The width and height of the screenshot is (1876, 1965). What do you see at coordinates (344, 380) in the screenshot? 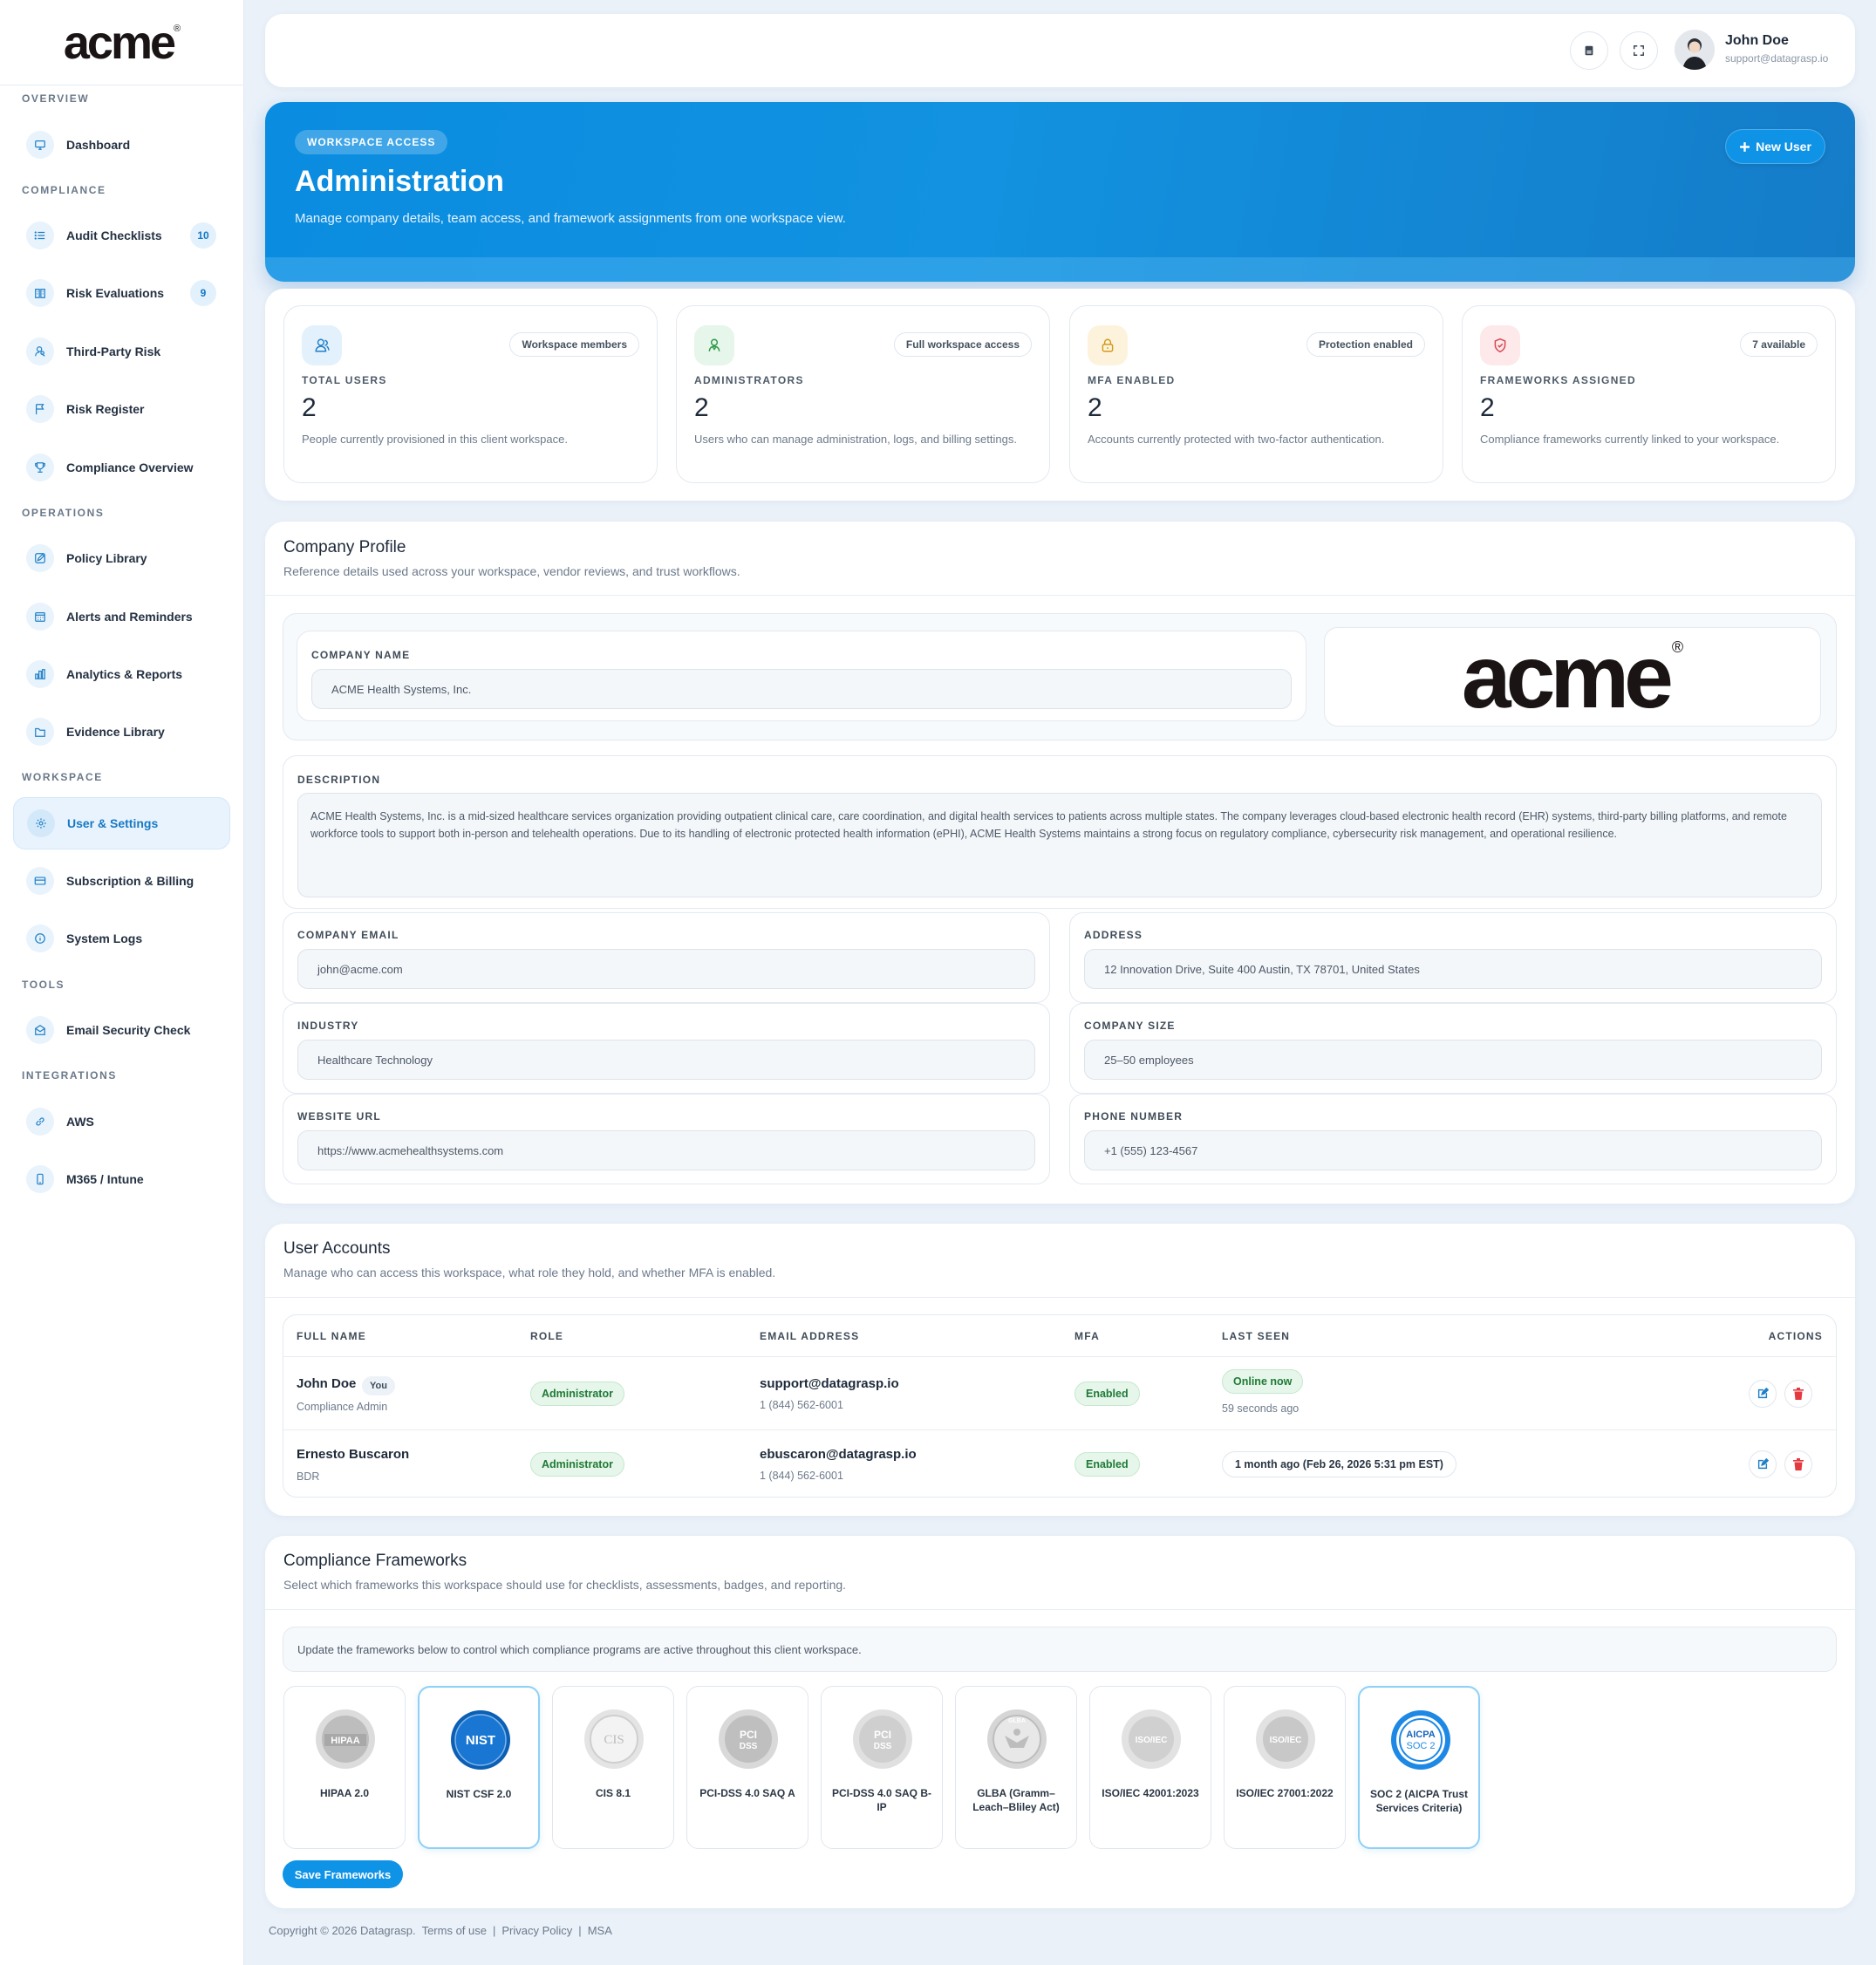
I see `stat-label: TOTAL USERS` at bounding box center [344, 380].